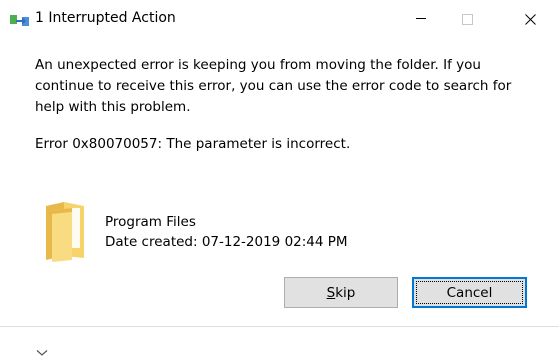  I want to click on close-icon, so click(530, 19).